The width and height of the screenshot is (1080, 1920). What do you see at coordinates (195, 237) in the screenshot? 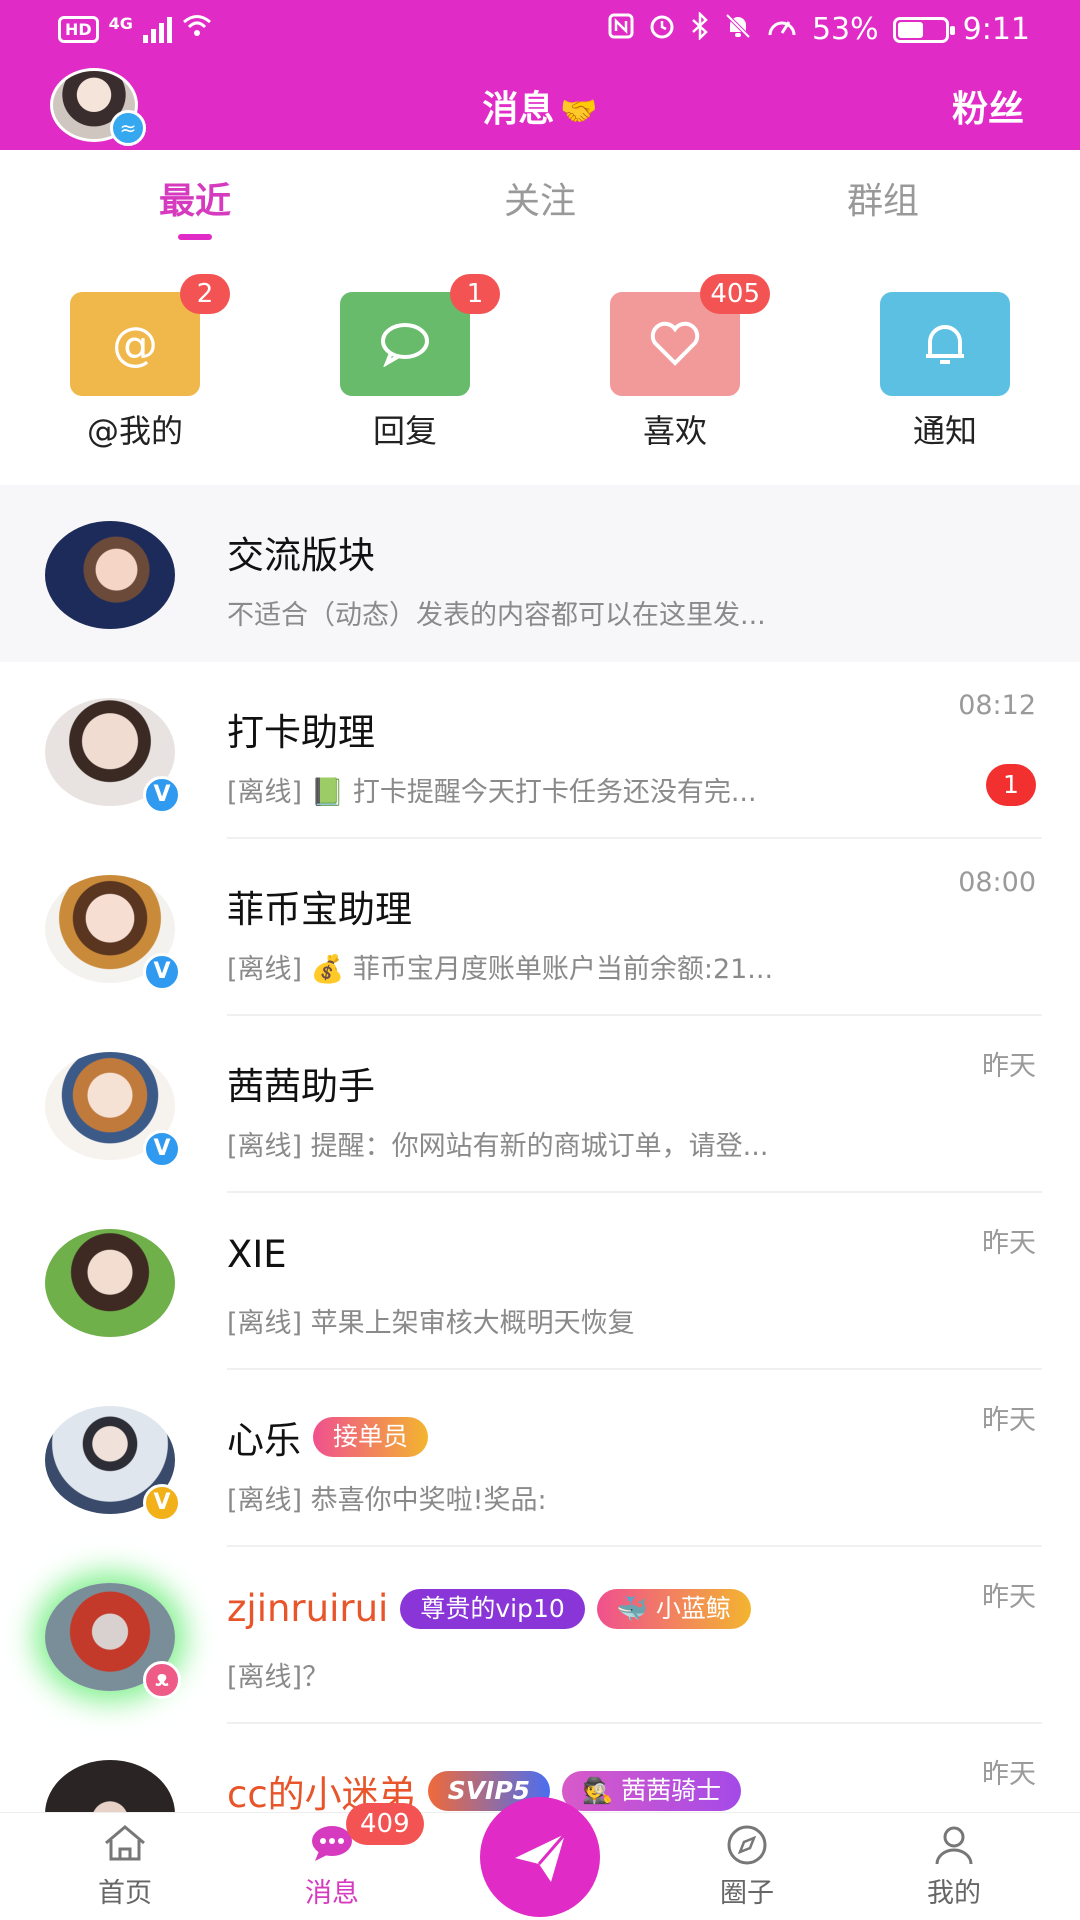
I see `active-tab-indicator` at bounding box center [195, 237].